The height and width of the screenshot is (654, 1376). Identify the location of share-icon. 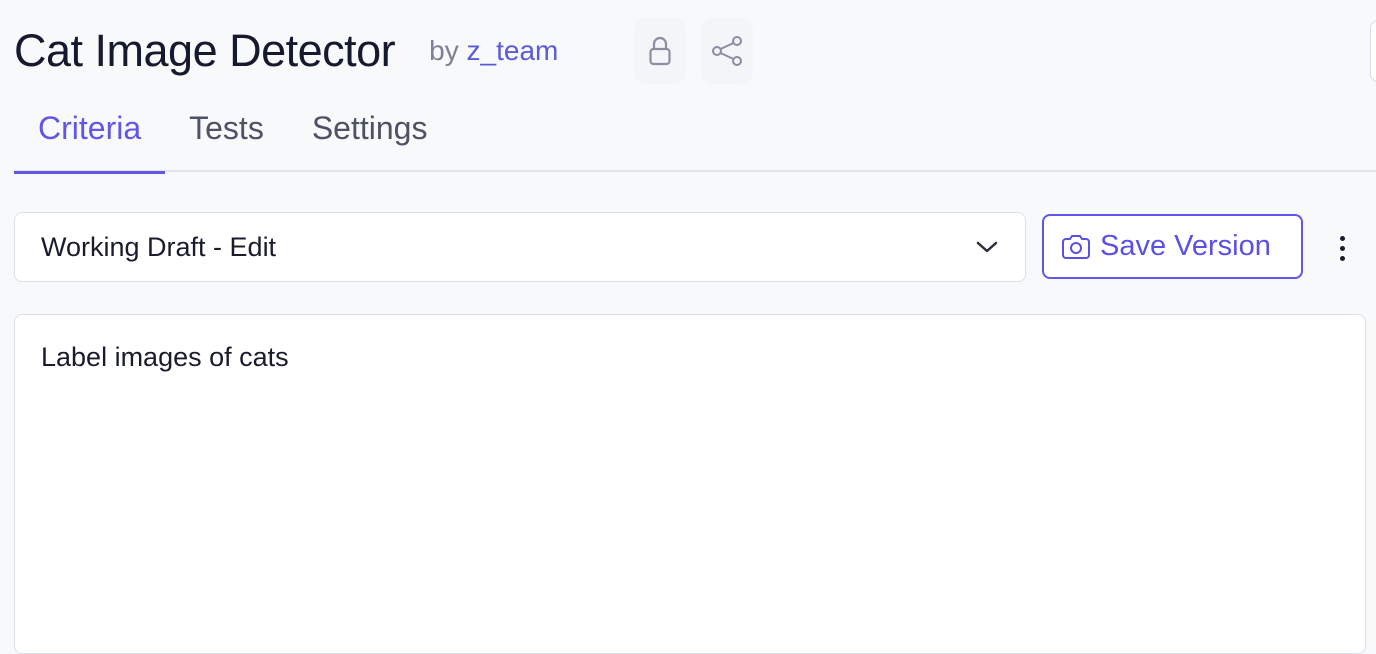
(727, 51).